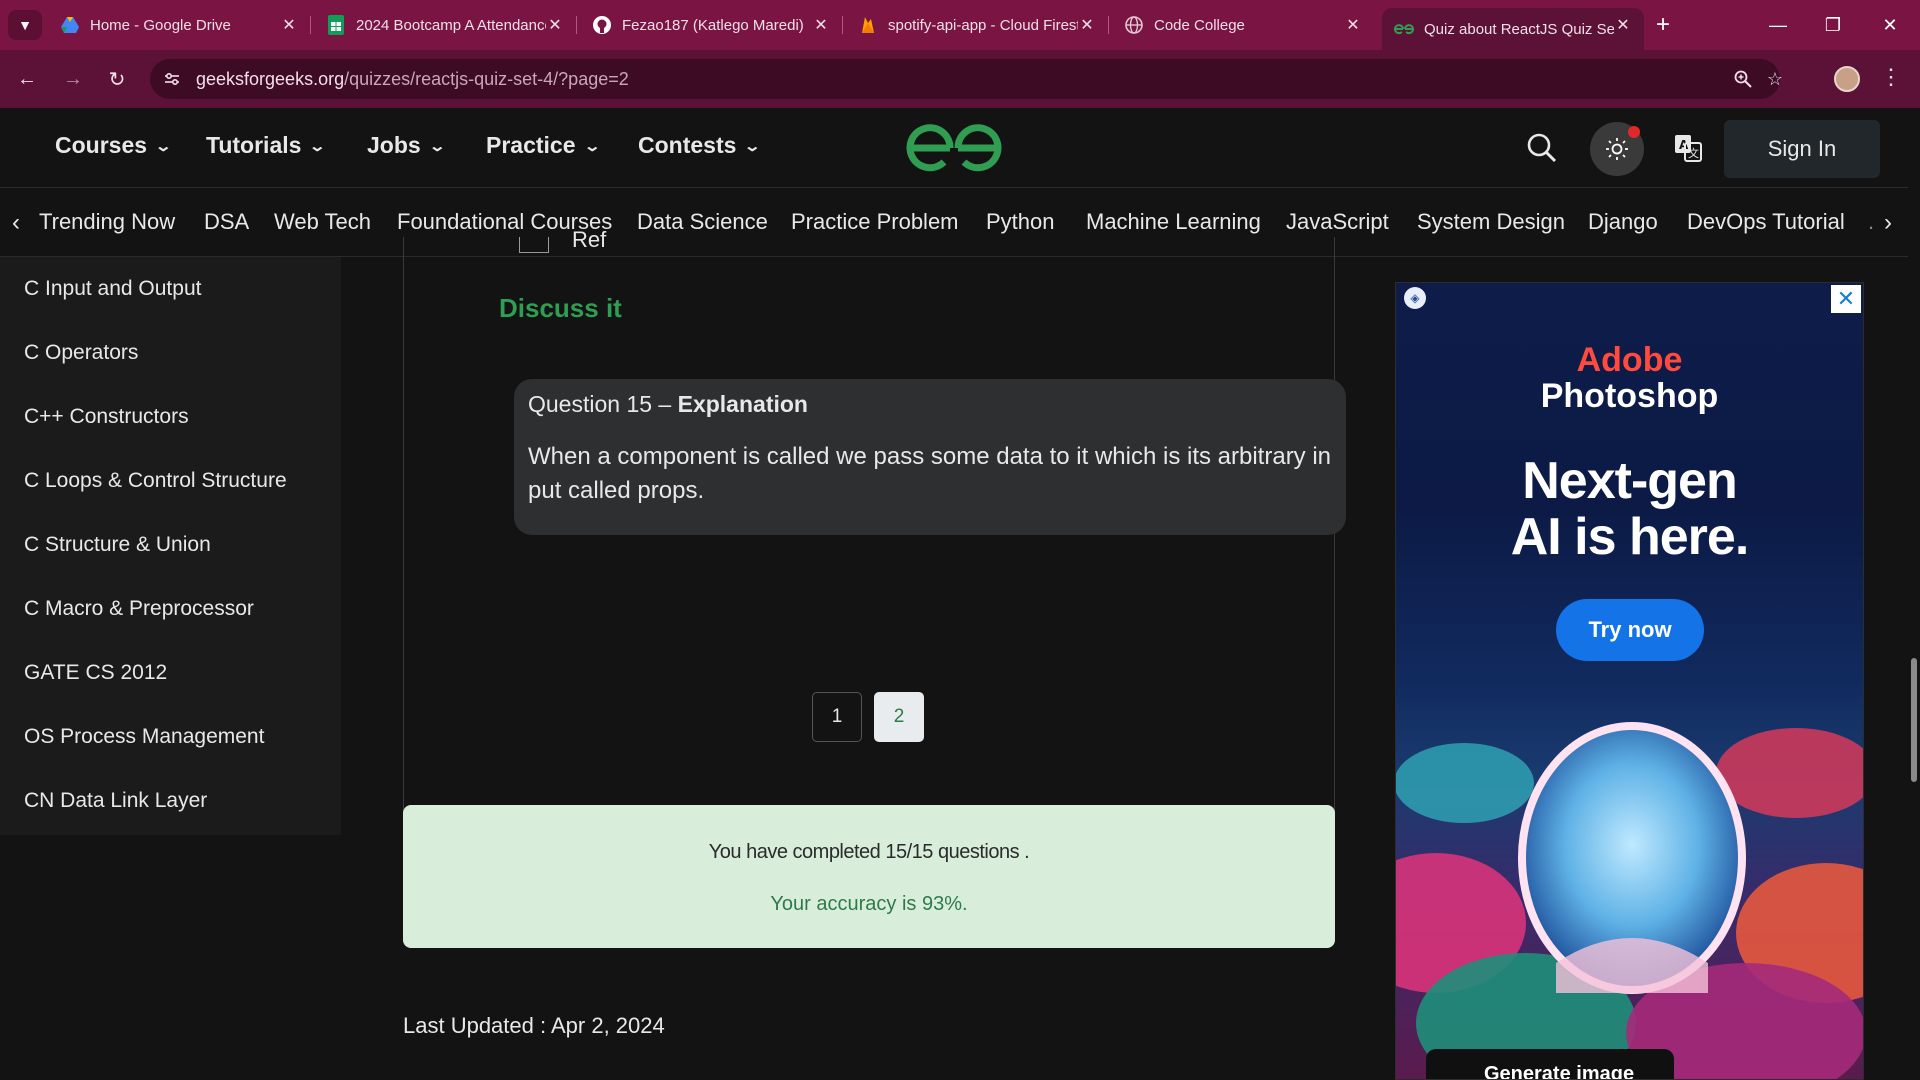 This screenshot has width=1920, height=1080. Describe the element at coordinates (700, 145) in the screenshot. I see `nav-contests: Contests ⌄` at that location.